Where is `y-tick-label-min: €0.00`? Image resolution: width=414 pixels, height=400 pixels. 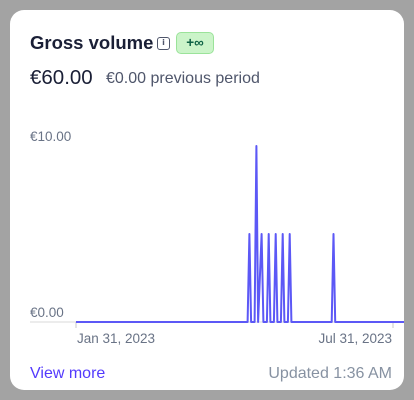 y-tick-label-min: €0.00 is located at coordinates (47, 312).